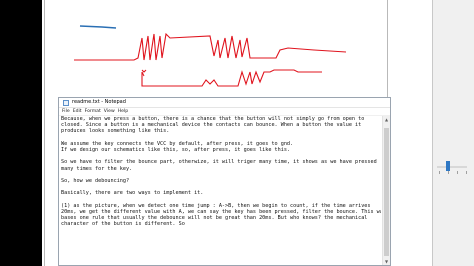 The height and width of the screenshot is (266, 474). What do you see at coordinates (77, 111) in the screenshot?
I see `menu-edit: Edit` at bounding box center [77, 111].